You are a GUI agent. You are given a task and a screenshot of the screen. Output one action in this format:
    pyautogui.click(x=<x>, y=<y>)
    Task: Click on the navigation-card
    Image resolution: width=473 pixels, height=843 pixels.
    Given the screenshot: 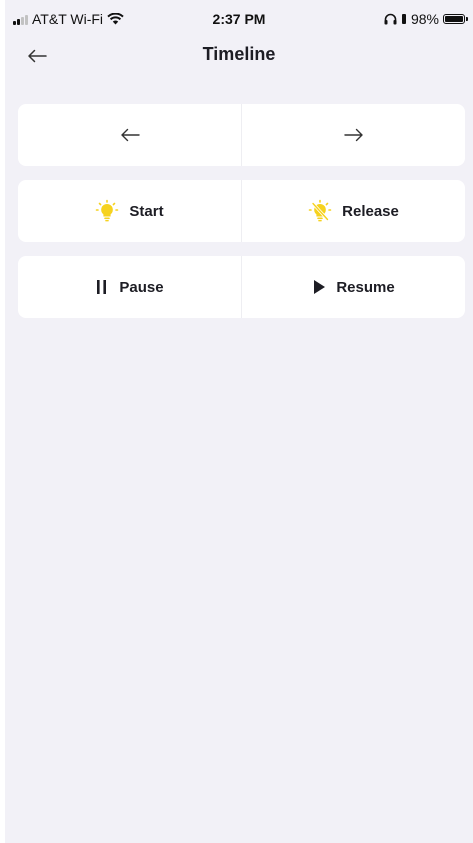 What is the action you would take?
    pyautogui.click(x=241, y=135)
    